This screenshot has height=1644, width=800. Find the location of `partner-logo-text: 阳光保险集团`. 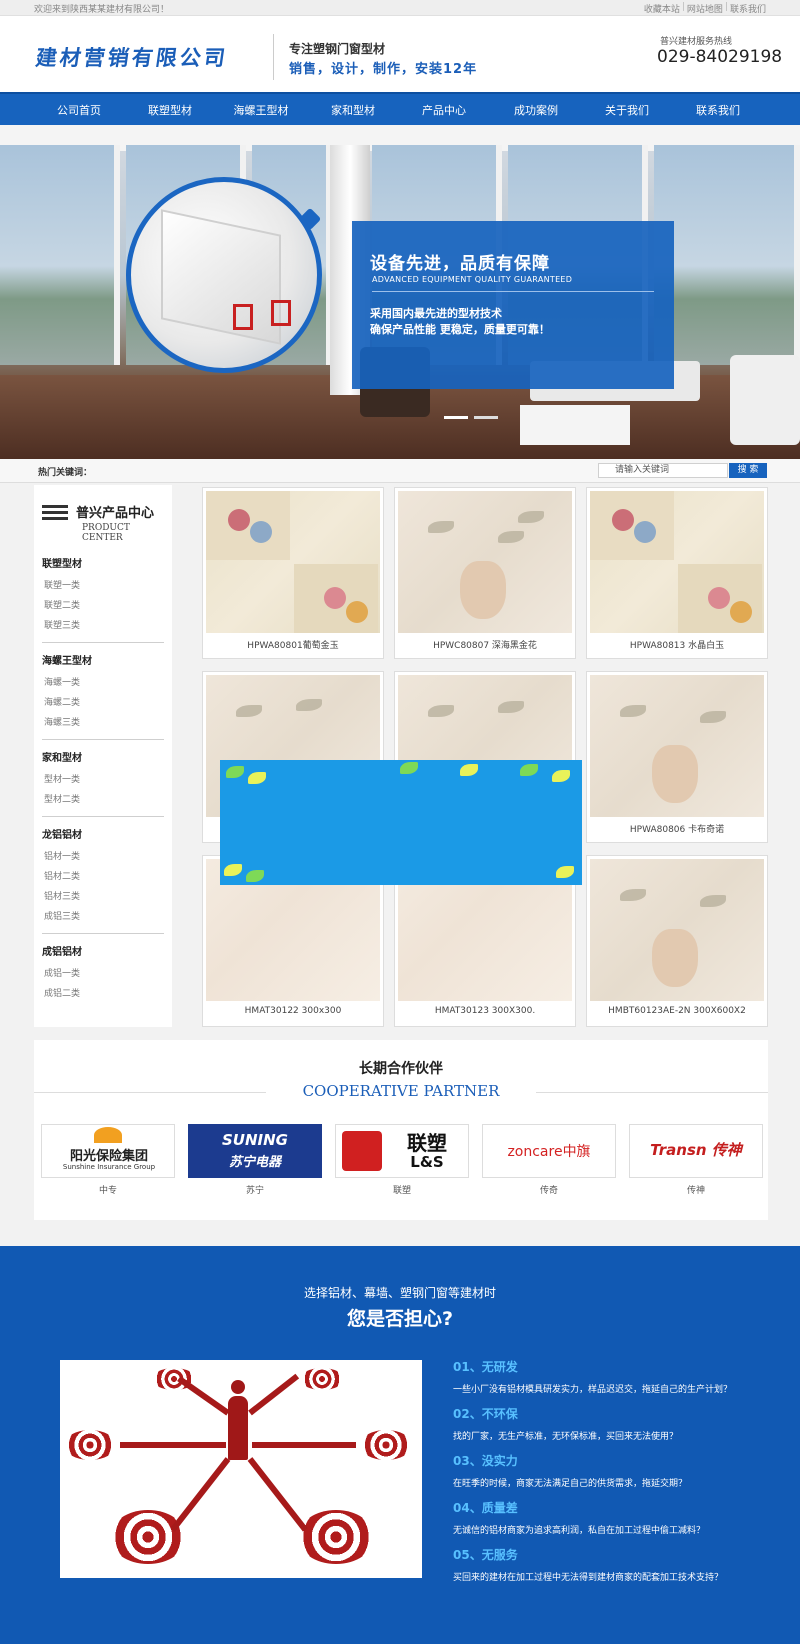

partner-logo-text: 阳光保险集团 is located at coordinates (108, 1156).